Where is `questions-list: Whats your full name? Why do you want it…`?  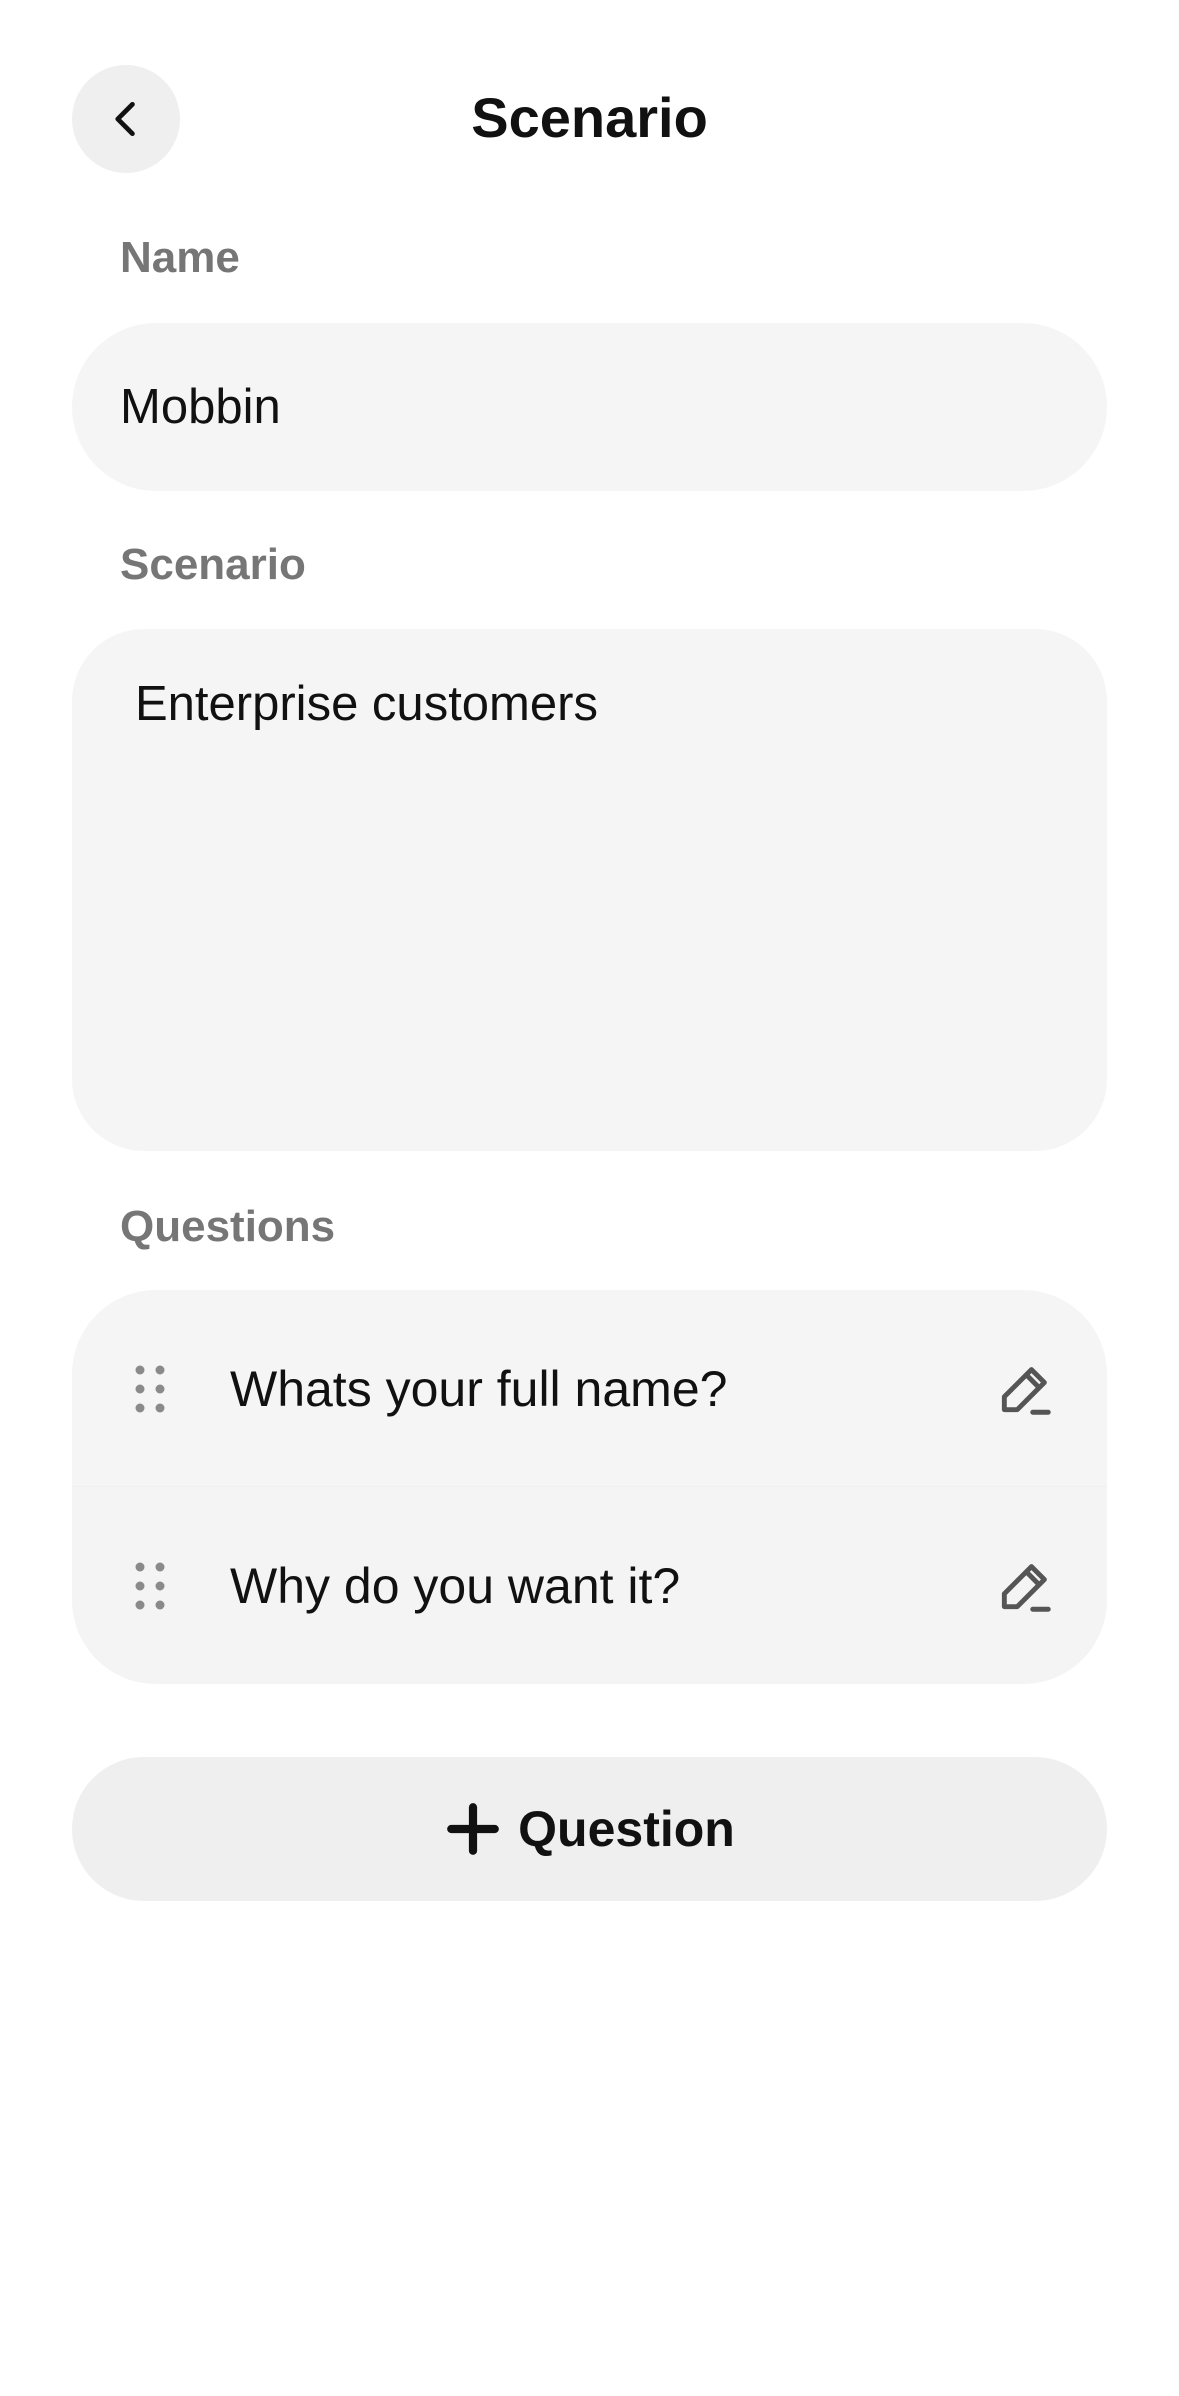 questions-list: Whats your full name? Why do you want it… is located at coordinates (589, 1487).